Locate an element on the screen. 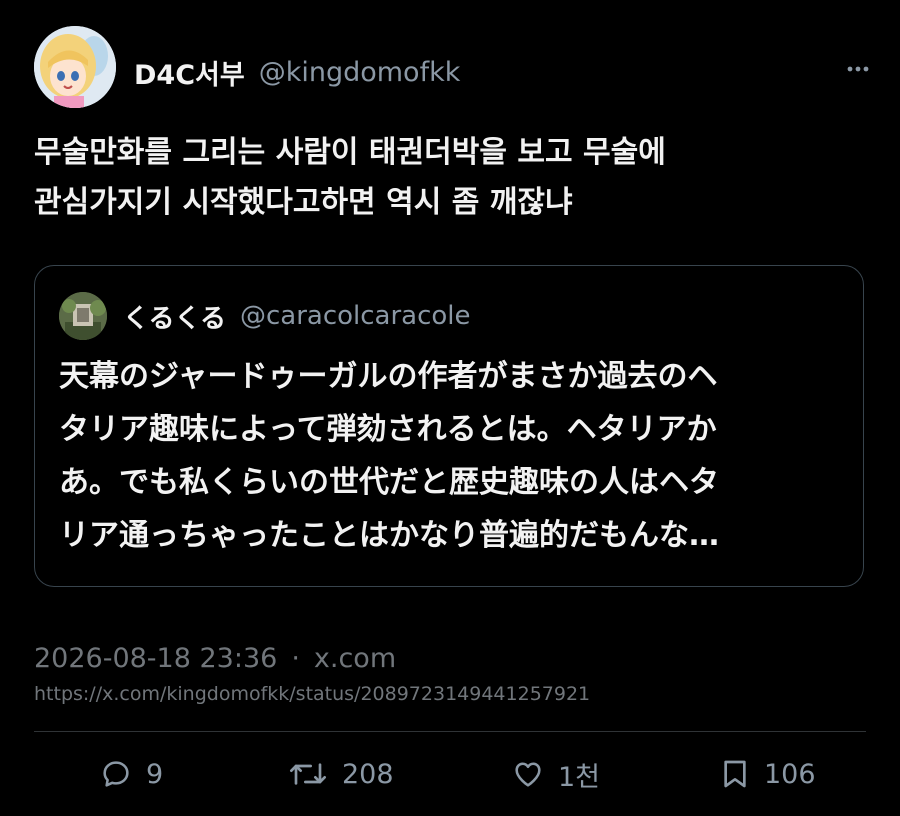 The height and width of the screenshot is (816, 900). post-timestamp: 2026-08-18 23:36 is located at coordinates (155, 658).